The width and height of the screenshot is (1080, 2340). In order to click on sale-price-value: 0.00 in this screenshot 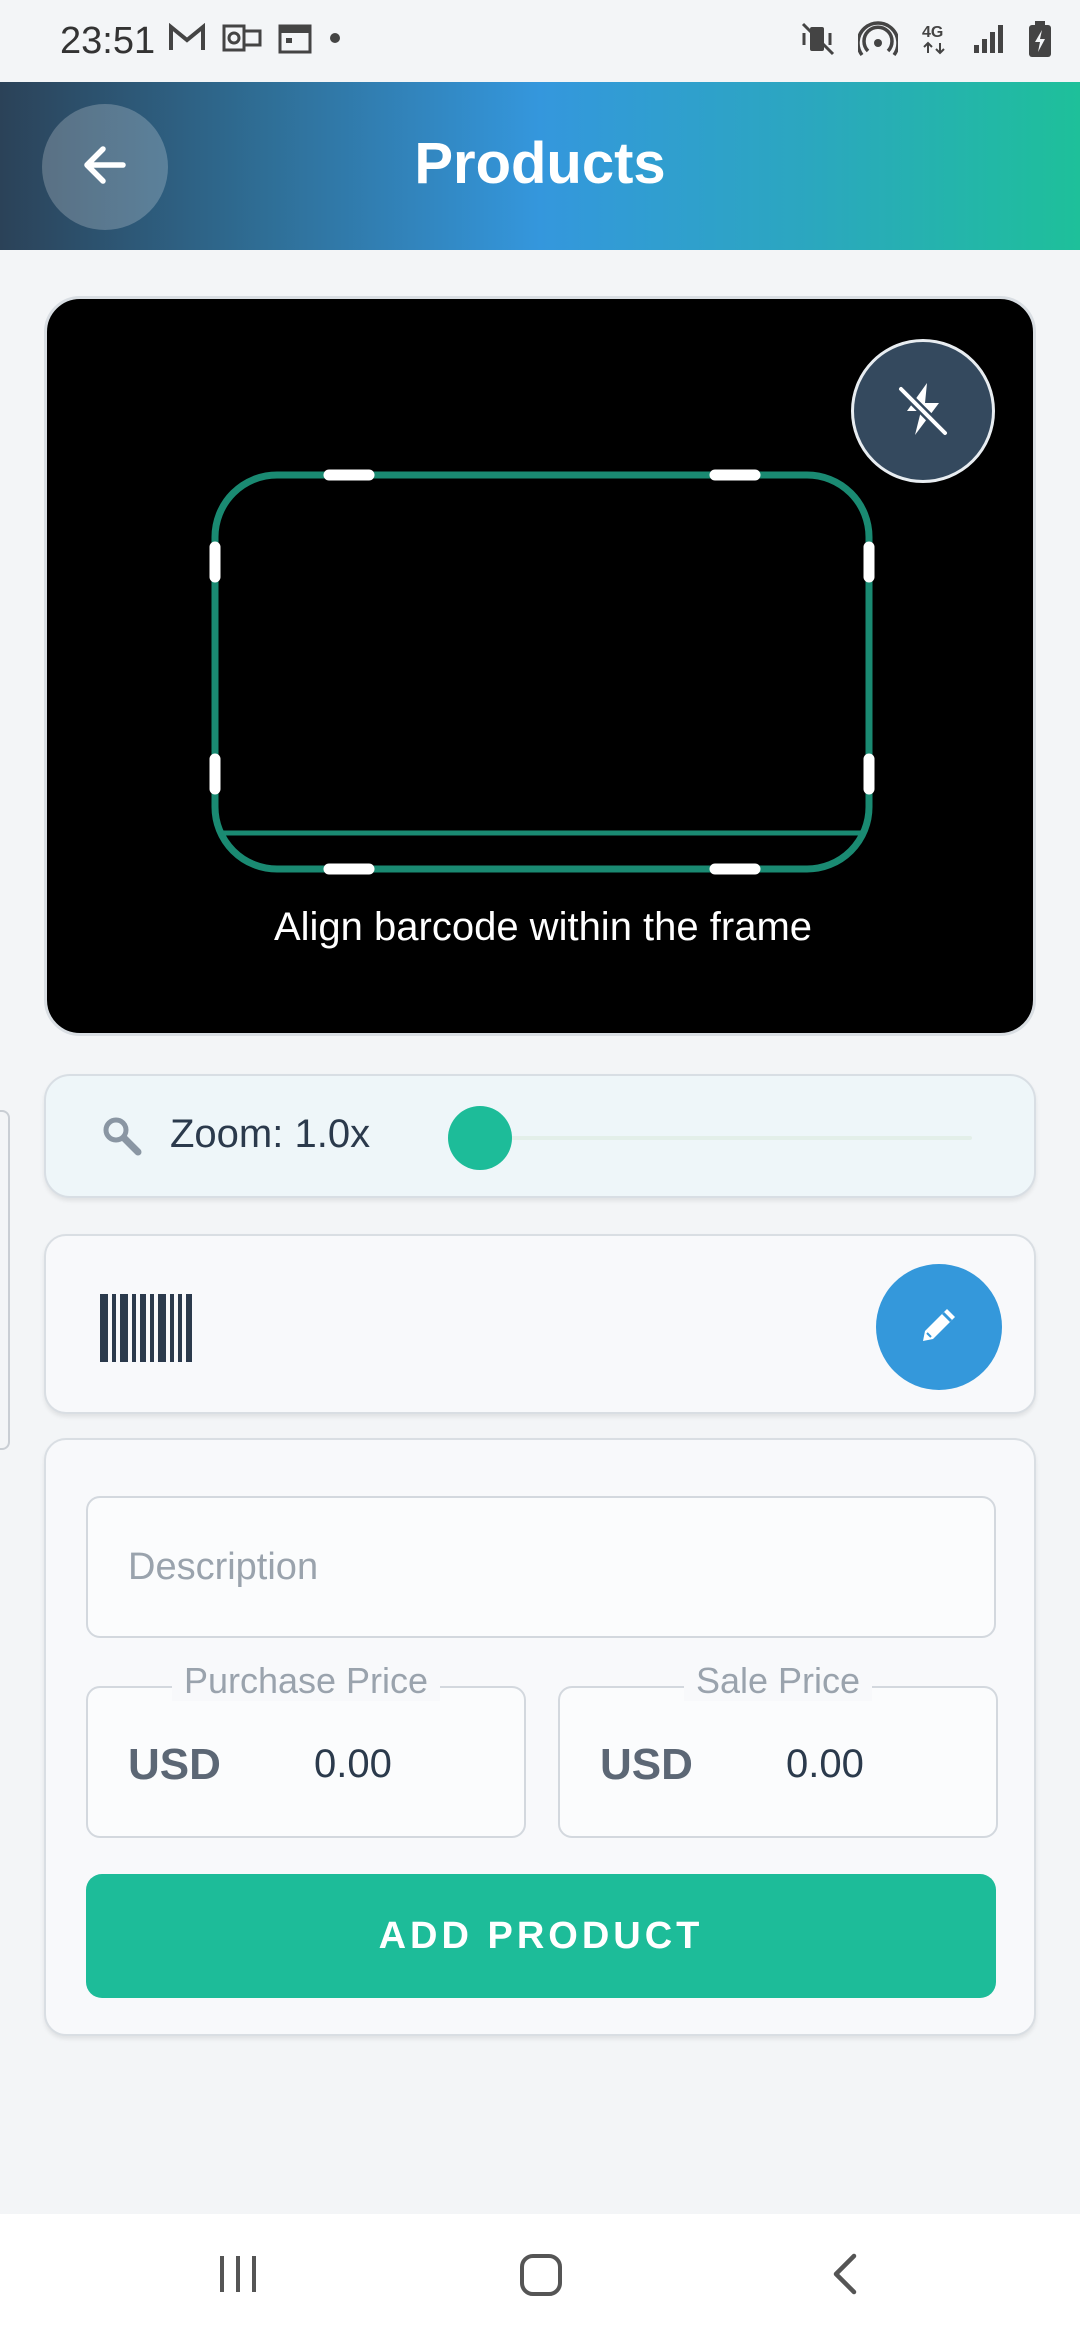, I will do `click(825, 1764)`.